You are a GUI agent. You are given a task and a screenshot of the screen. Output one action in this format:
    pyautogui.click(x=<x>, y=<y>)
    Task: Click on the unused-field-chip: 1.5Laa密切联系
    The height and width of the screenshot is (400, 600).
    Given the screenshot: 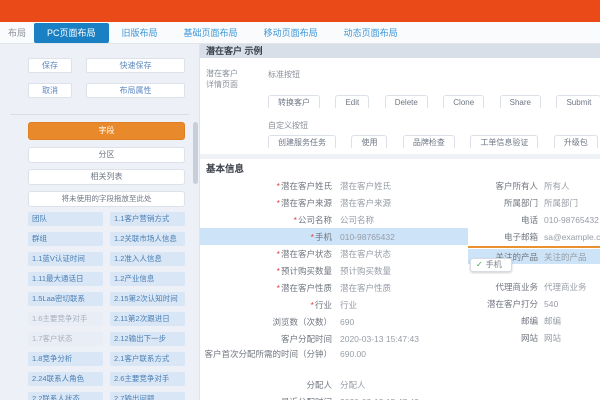 What is the action you would take?
    pyautogui.click(x=65, y=299)
    